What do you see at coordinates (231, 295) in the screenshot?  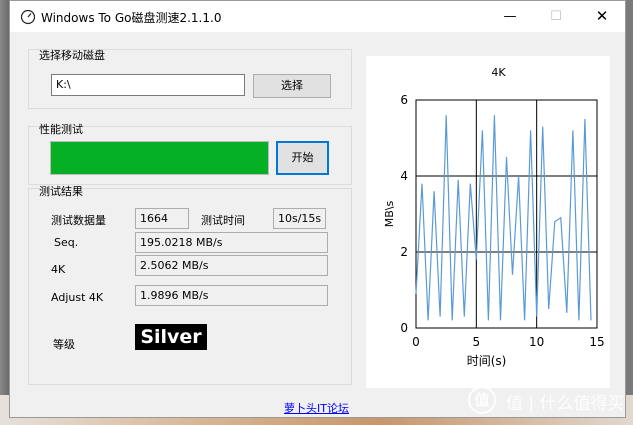 I see `adjust-4k-value: 1.9896 MB/s` at bounding box center [231, 295].